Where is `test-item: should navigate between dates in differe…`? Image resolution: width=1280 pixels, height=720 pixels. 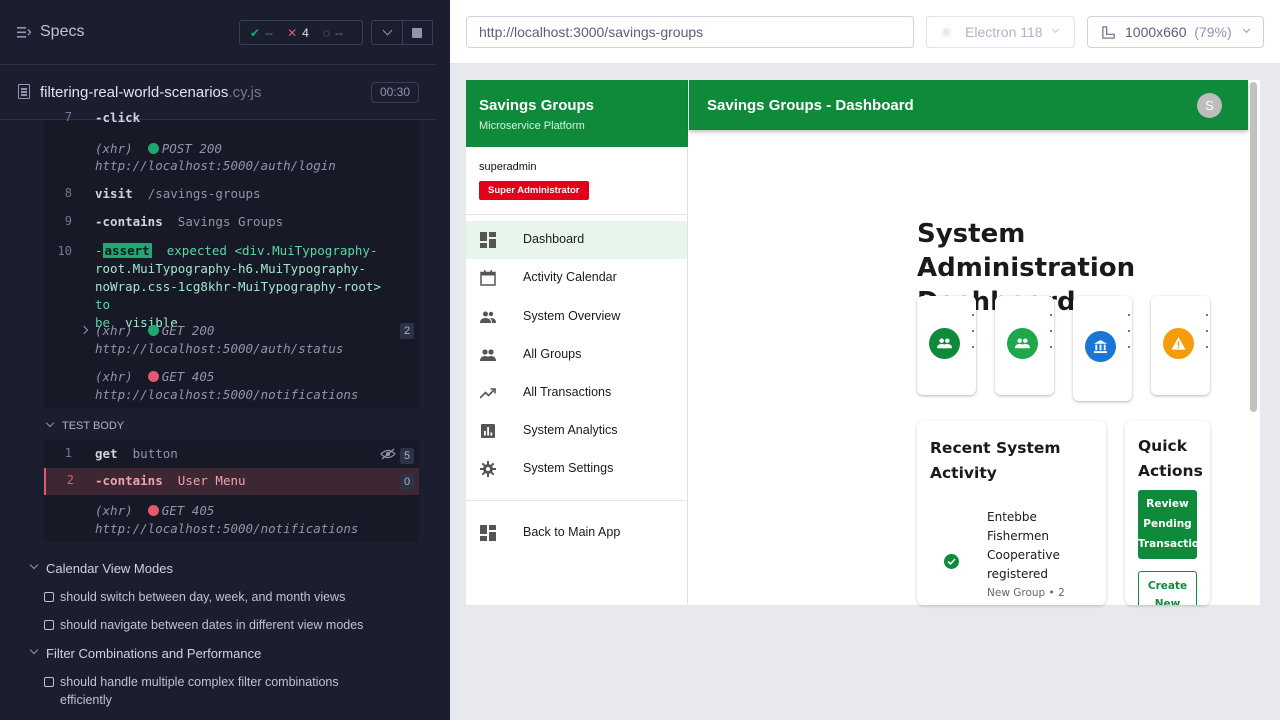 test-item: should navigate between dates in differe… is located at coordinates (218, 625).